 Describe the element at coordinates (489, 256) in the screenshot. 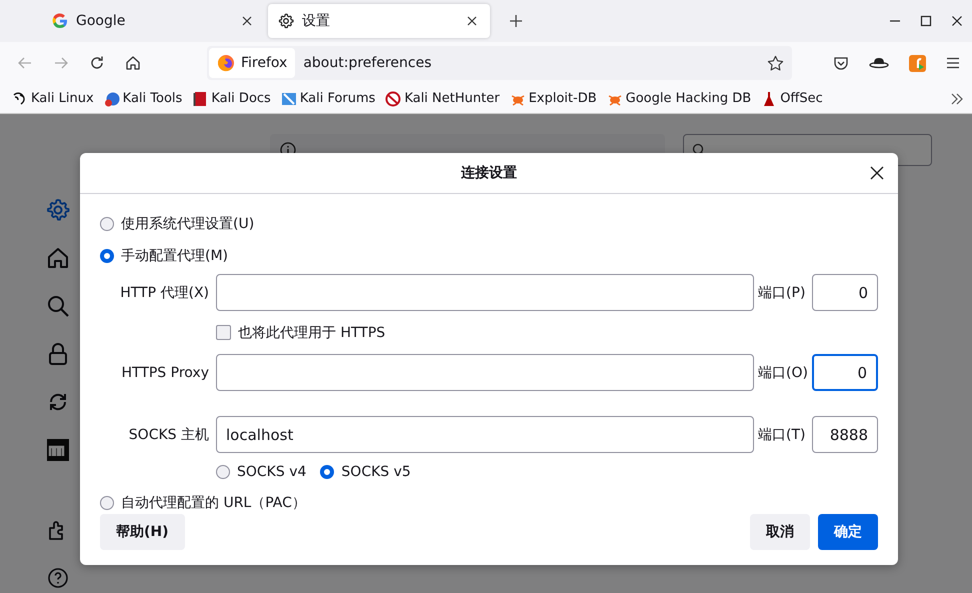

I see `radio-option: 手动配置代理(M)` at that location.